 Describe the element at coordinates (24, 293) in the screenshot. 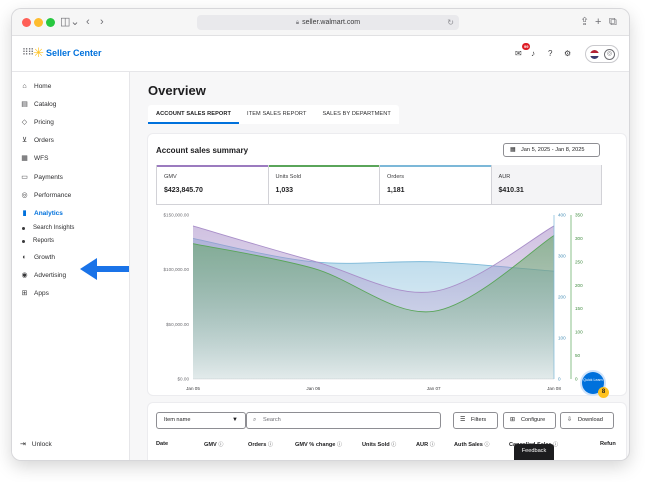

I see `apps-icon: ⊞` at that location.